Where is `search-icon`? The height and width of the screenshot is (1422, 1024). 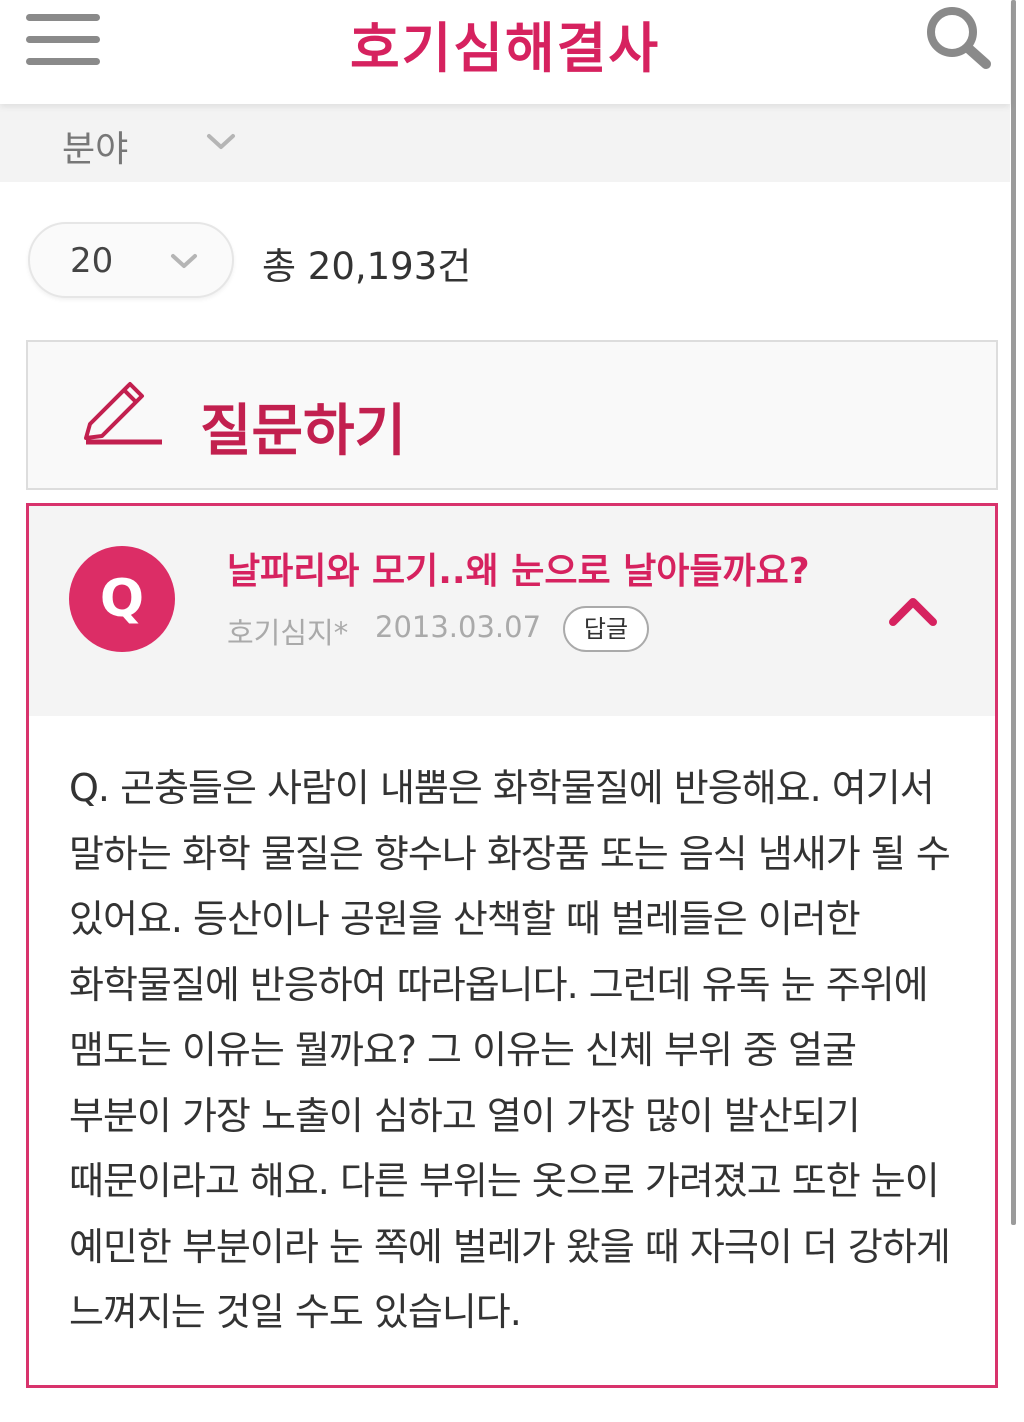
search-icon is located at coordinates (959, 37).